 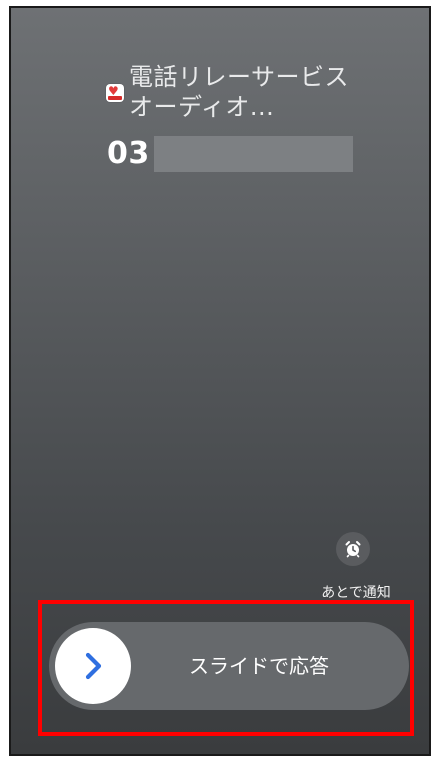 I want to click on alarm-clock-icon, so click(x=353, y=549).